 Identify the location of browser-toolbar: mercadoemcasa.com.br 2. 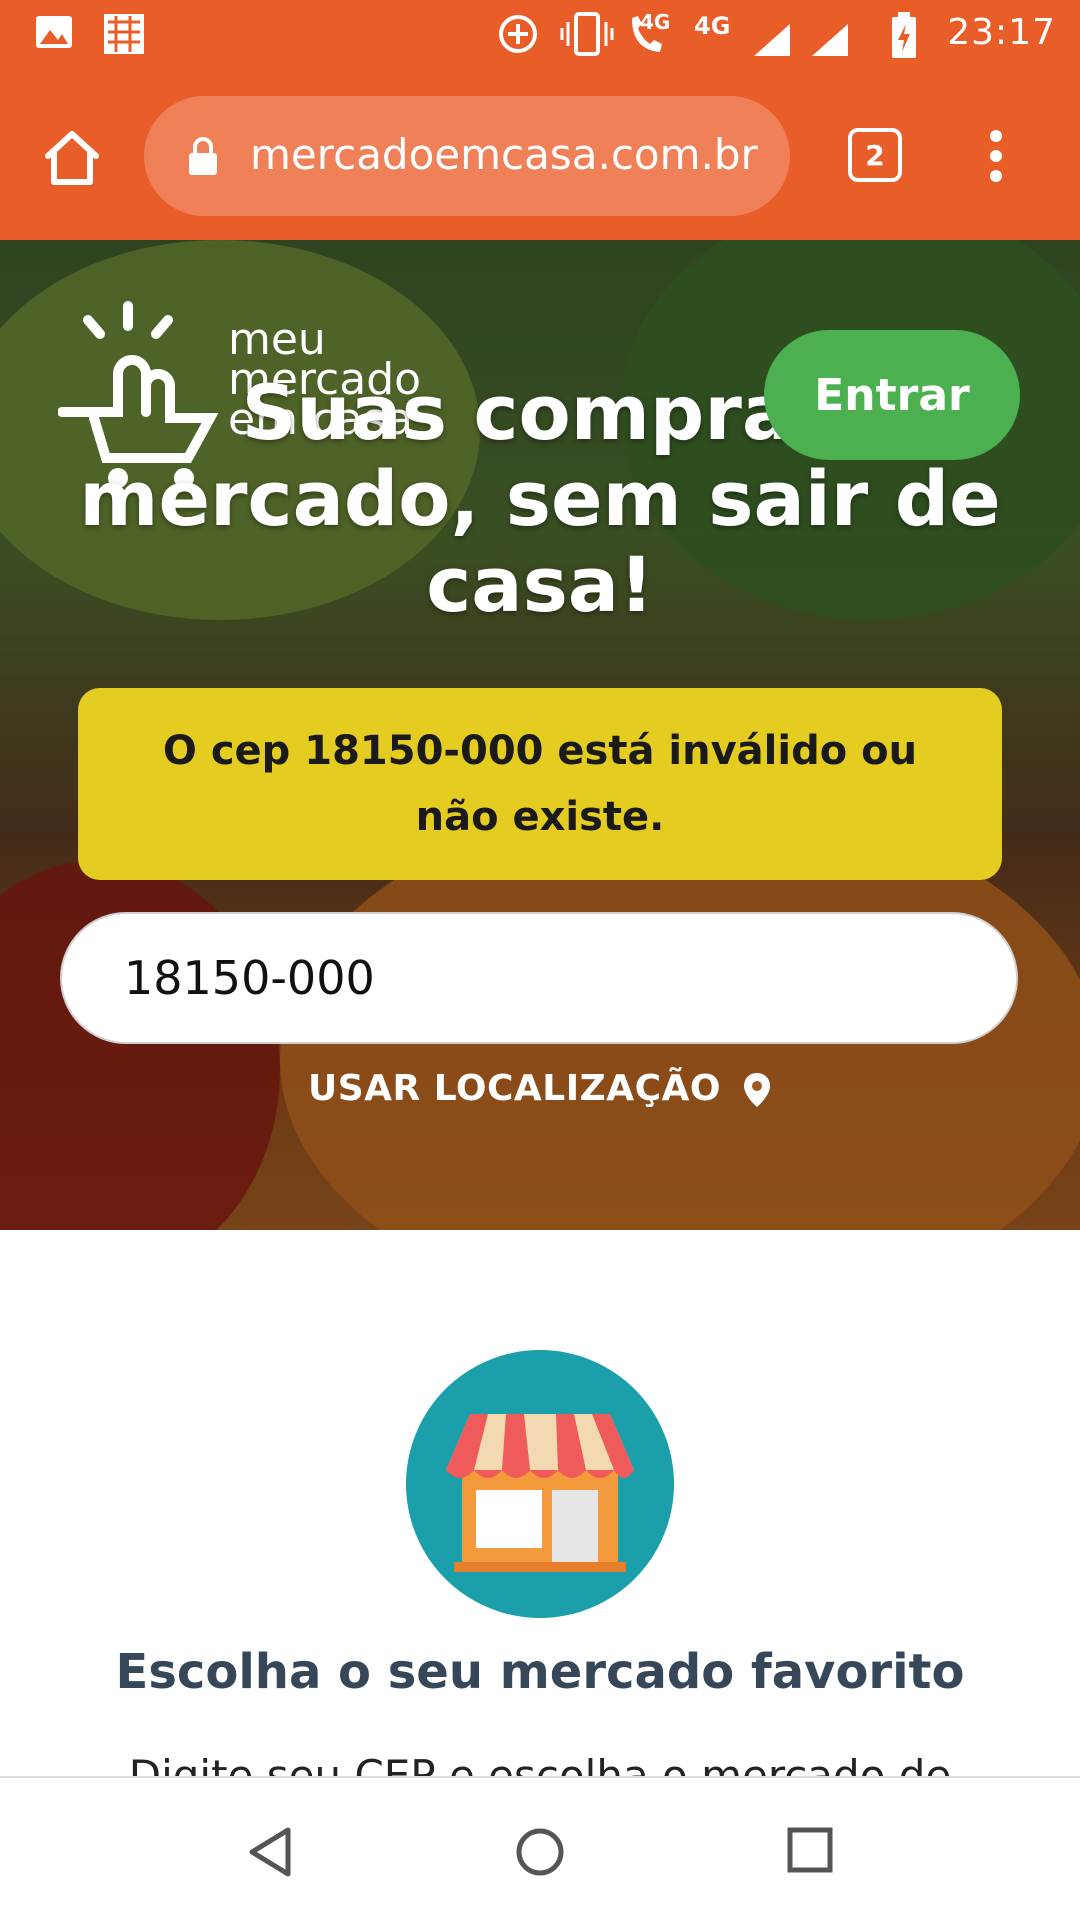
(540, 158).